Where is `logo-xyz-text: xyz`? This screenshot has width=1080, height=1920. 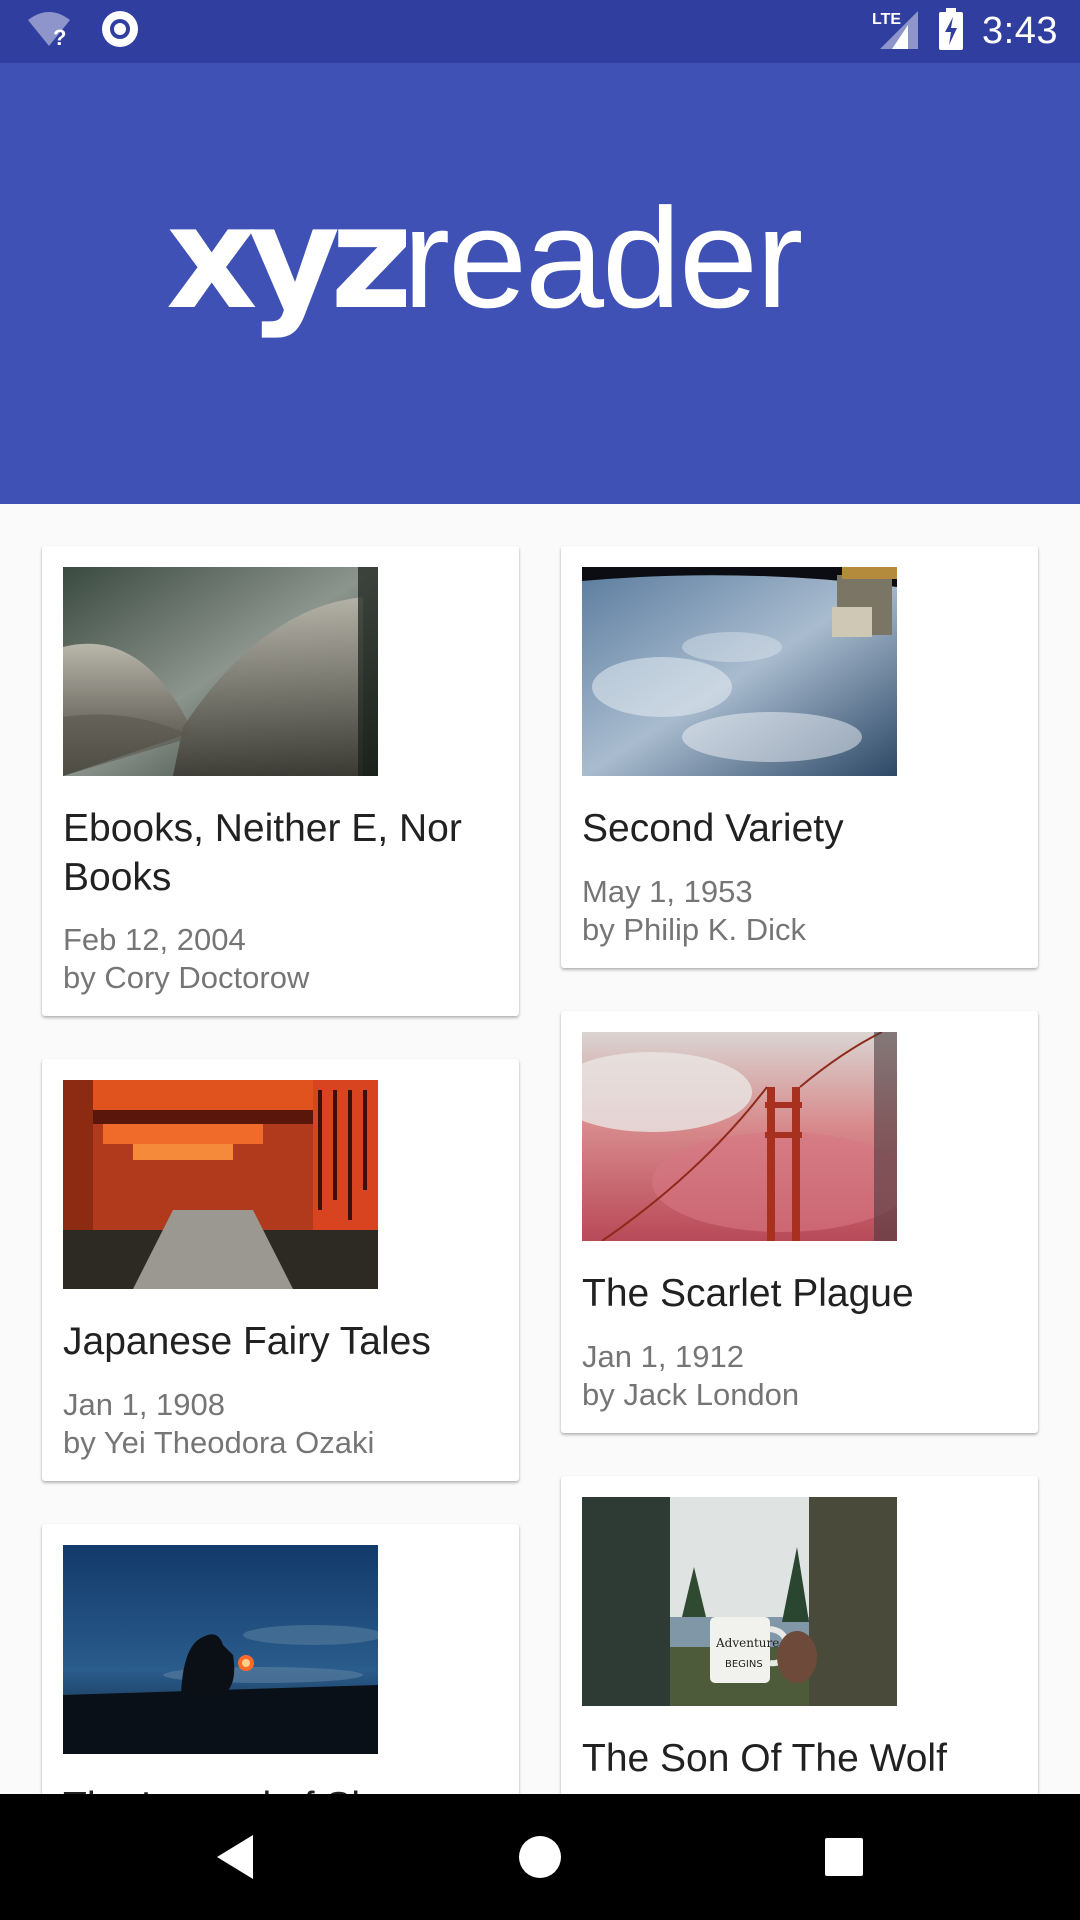
logo-xyz-text: xyz is located at coordinates (289, 258).